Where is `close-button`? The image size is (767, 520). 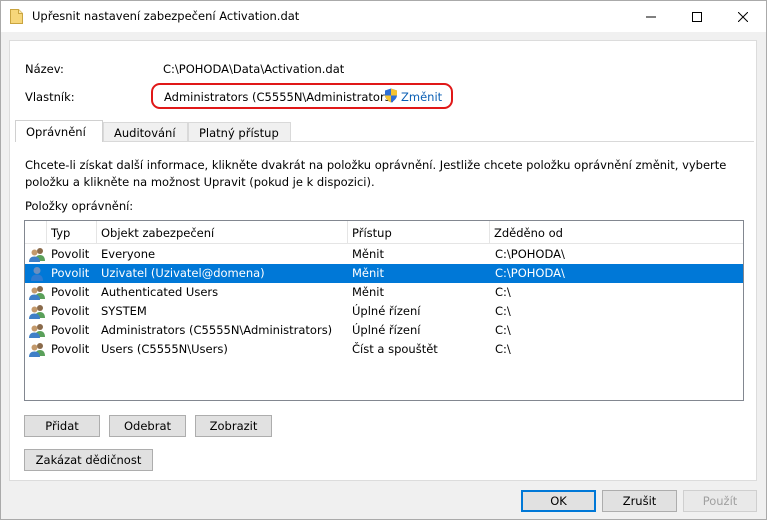 close-button is located at coordinates (743, 16).